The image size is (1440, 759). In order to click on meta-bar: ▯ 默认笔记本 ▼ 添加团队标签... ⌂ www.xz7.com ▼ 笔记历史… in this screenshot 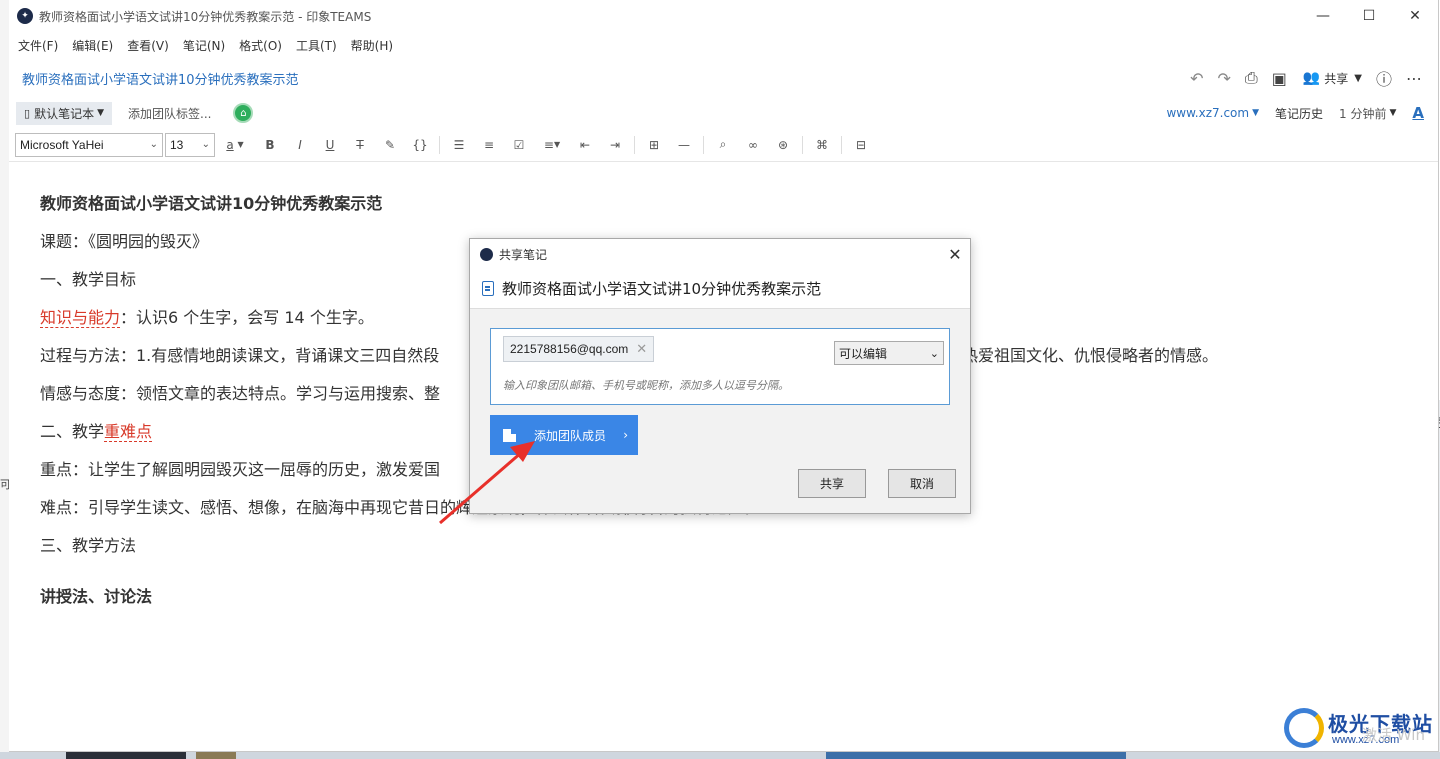, I will do `click(723, 113)`.